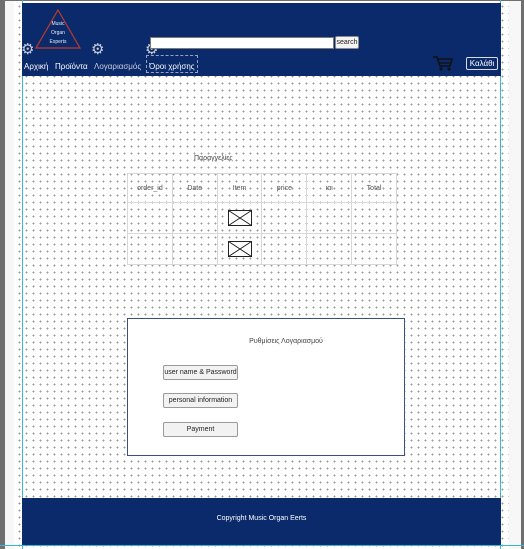  Describe the element at coordinates (262, 545) in the screenshot. I see `guide-line-bottom` at that location.